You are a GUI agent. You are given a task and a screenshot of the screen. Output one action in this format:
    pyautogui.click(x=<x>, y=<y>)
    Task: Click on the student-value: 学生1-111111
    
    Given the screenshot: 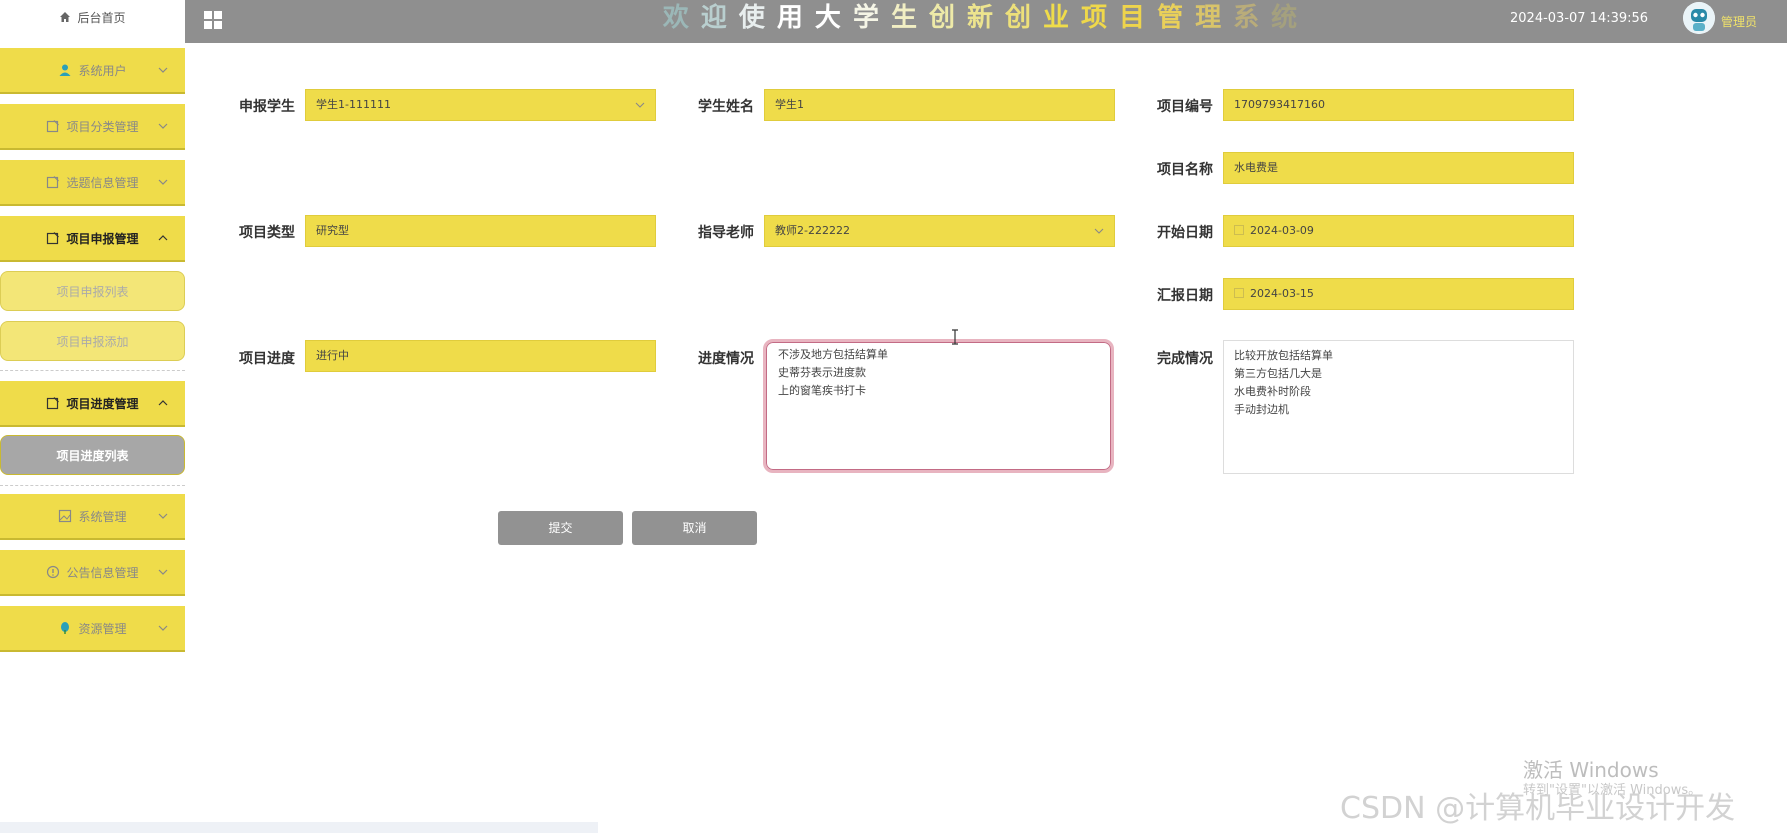 What is the action you would take?
    pyautogui.click(x=353, y=104)
    